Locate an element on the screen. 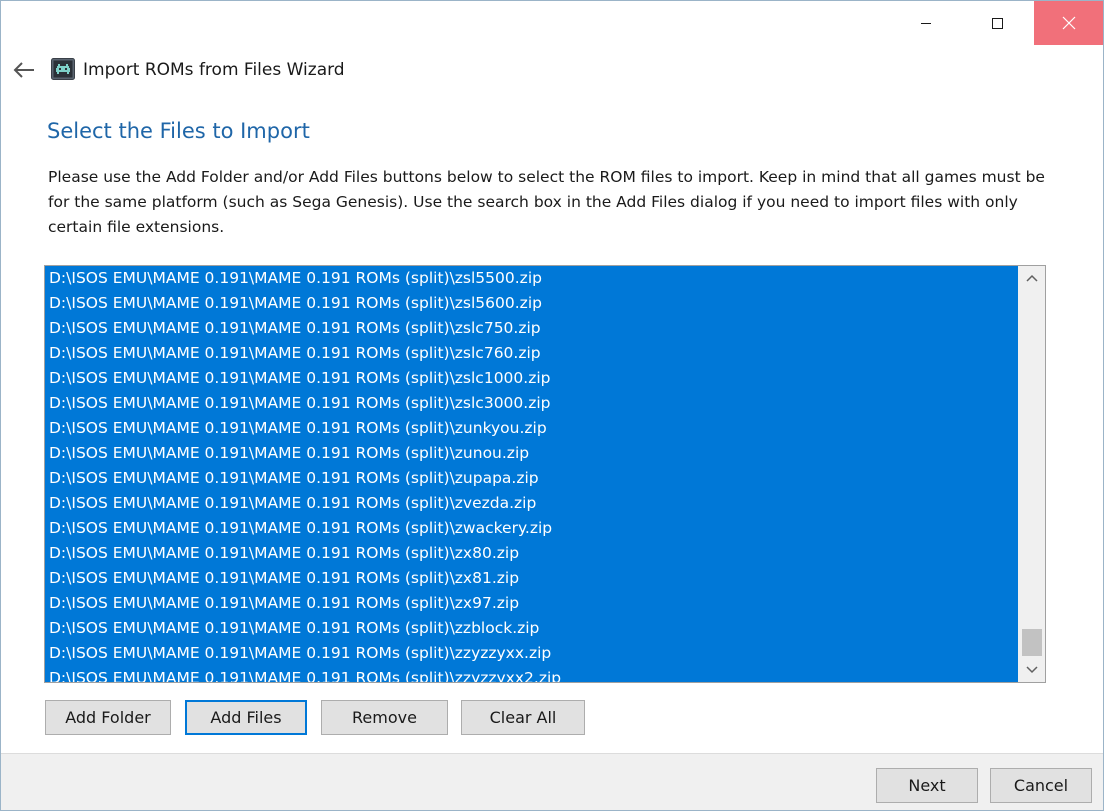 This screenshot has width=1104, height=811. close-button is located at coordinates (1068, 23).